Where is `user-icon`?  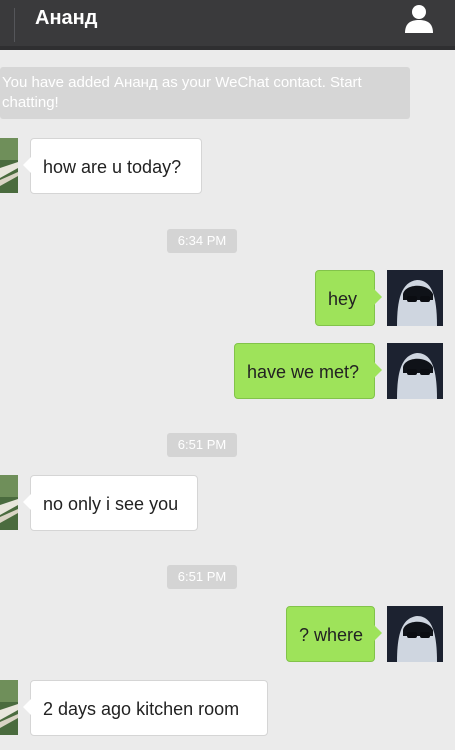
user-icon is located at coordinates (419, 18).